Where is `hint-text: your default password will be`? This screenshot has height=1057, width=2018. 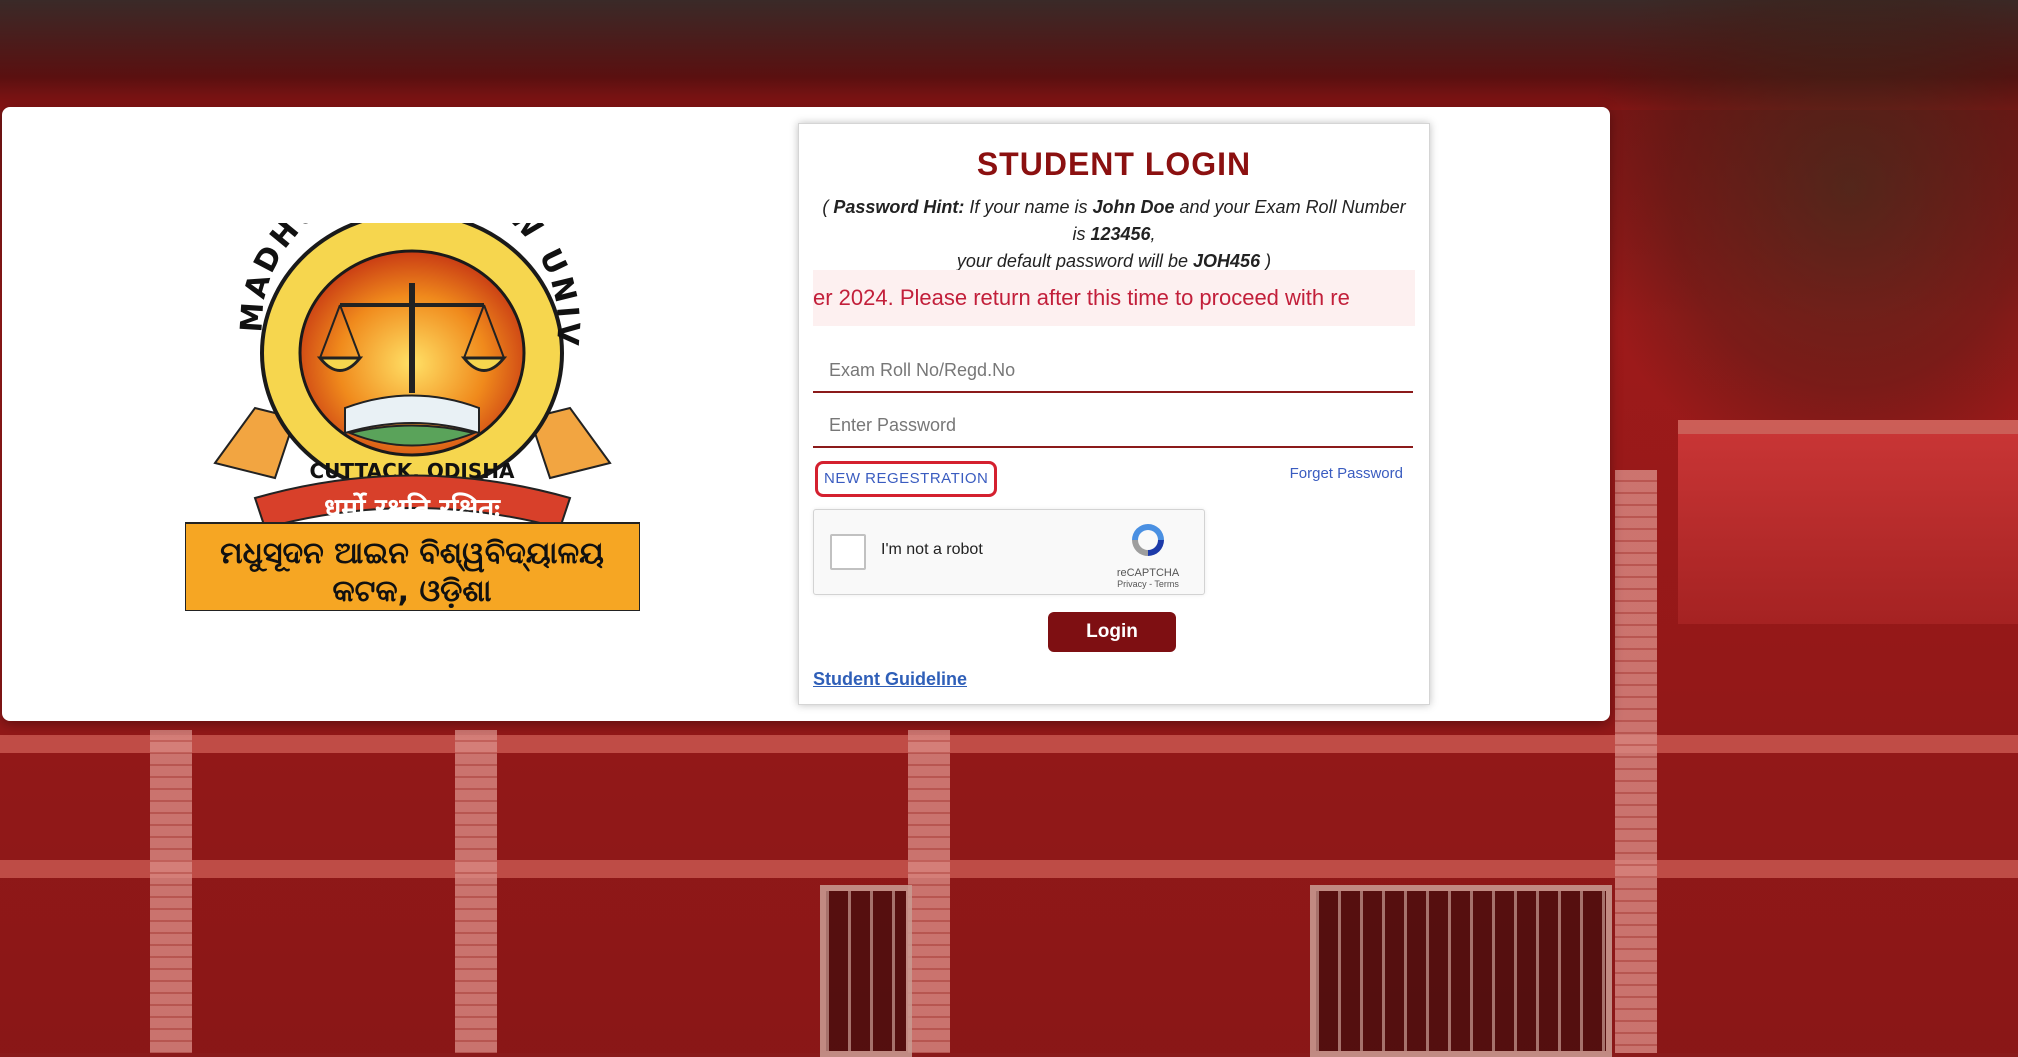 hint-text: your default password will be is located at coordinates (1075, 261).